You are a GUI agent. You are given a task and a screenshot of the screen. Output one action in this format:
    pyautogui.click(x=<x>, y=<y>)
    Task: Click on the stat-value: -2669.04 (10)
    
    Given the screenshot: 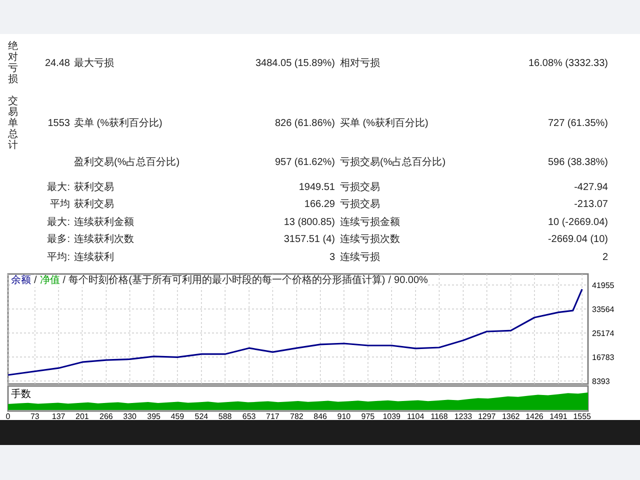 What is the action you would take?
    pyautogui.click(x=577, y=240)
    